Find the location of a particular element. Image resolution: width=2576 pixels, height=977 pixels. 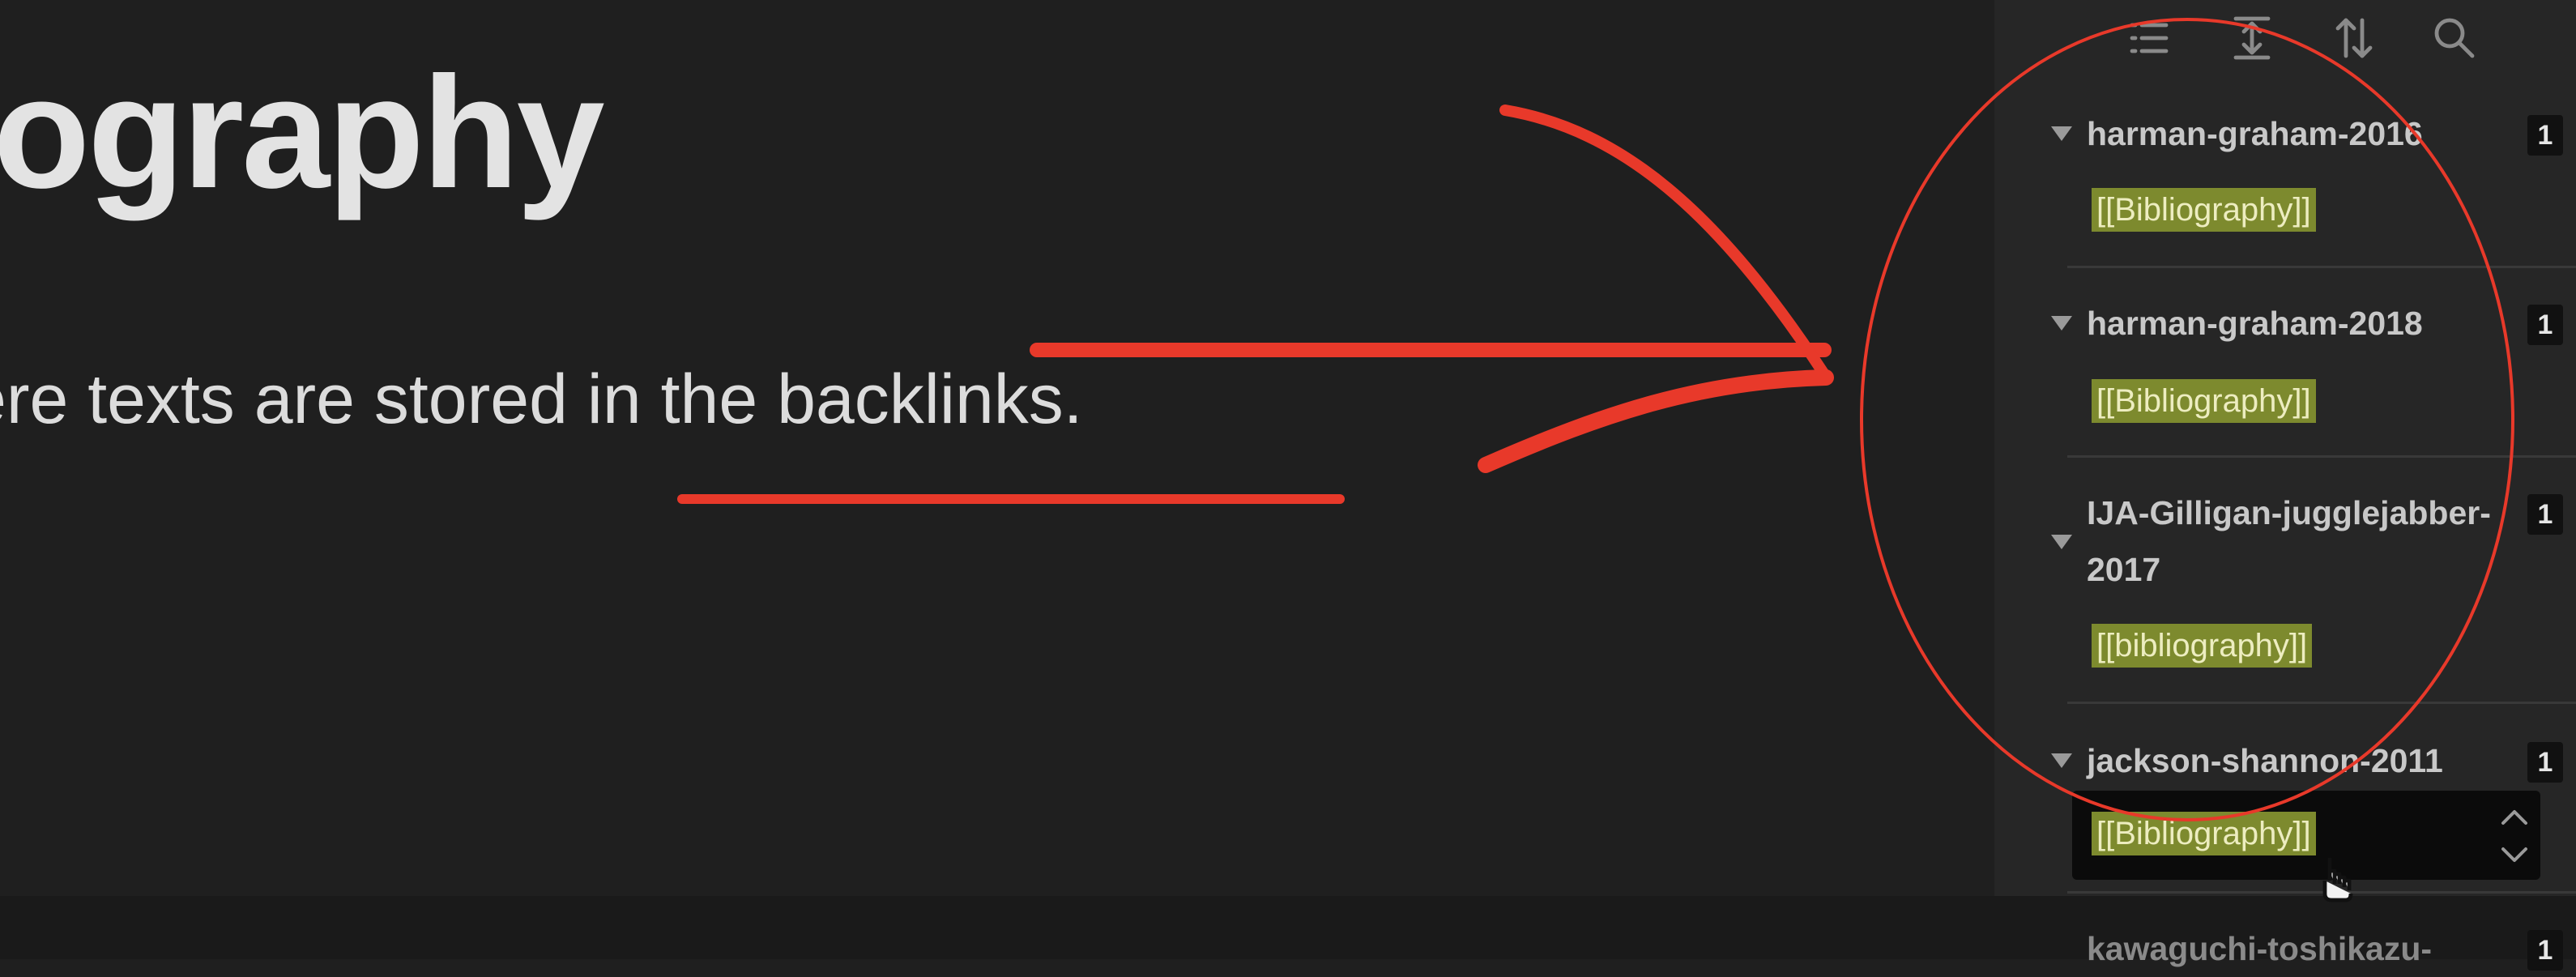

expand-context-button is located at coordinates (2252, 38).